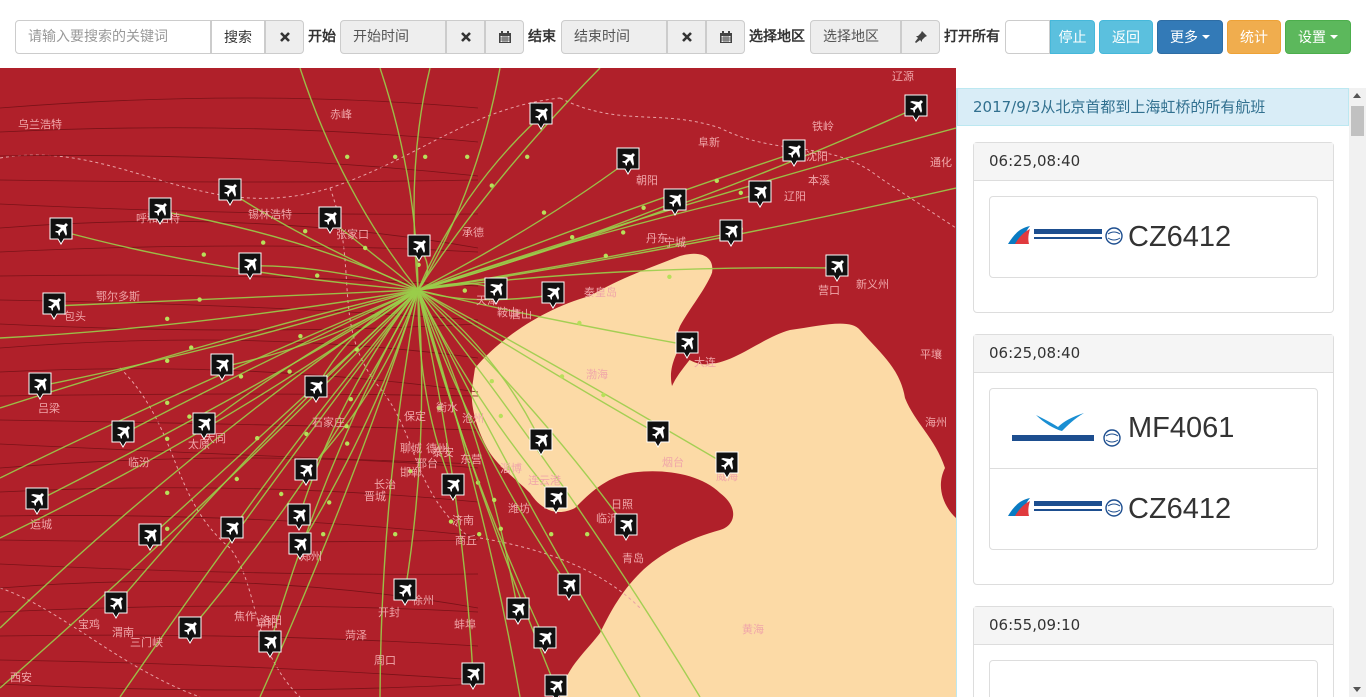  I want to click on back-button: 返回, so click(1126, 37).